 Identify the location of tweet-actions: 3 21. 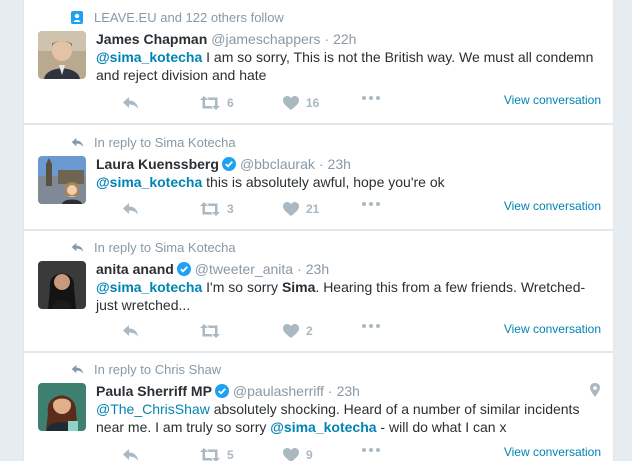
(321, 211).